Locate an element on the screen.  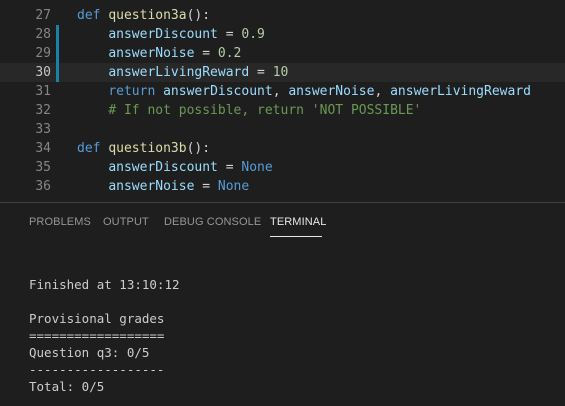
code-line: 30 answerLivingReward = 10 is located at coordinates (282, 72).